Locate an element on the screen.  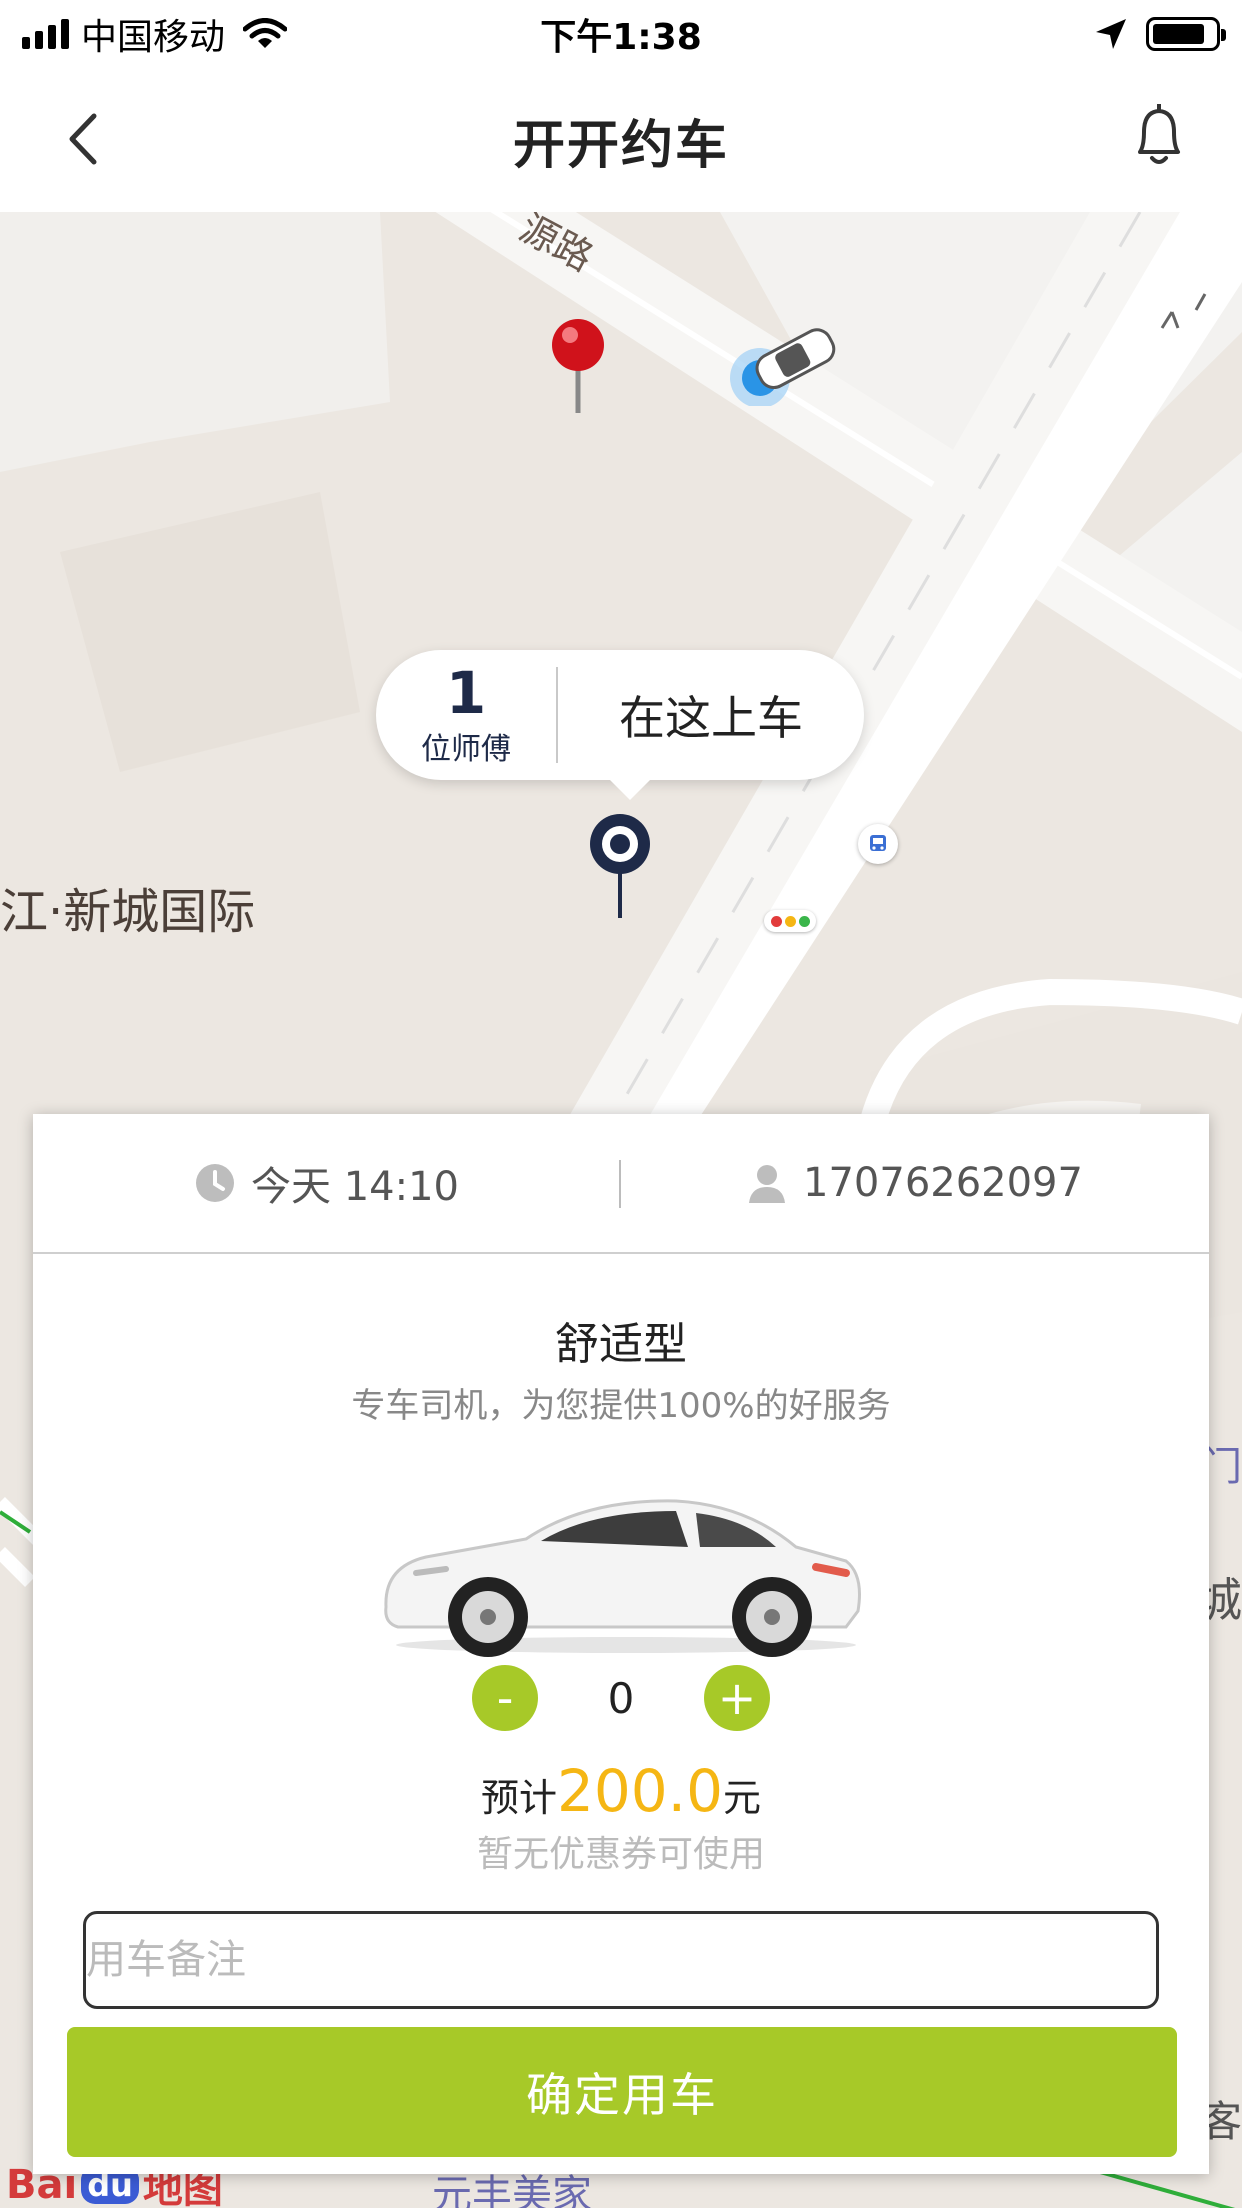
coupon-status: 暂无优惠券可使用 is located at coordinates (621, 1851).